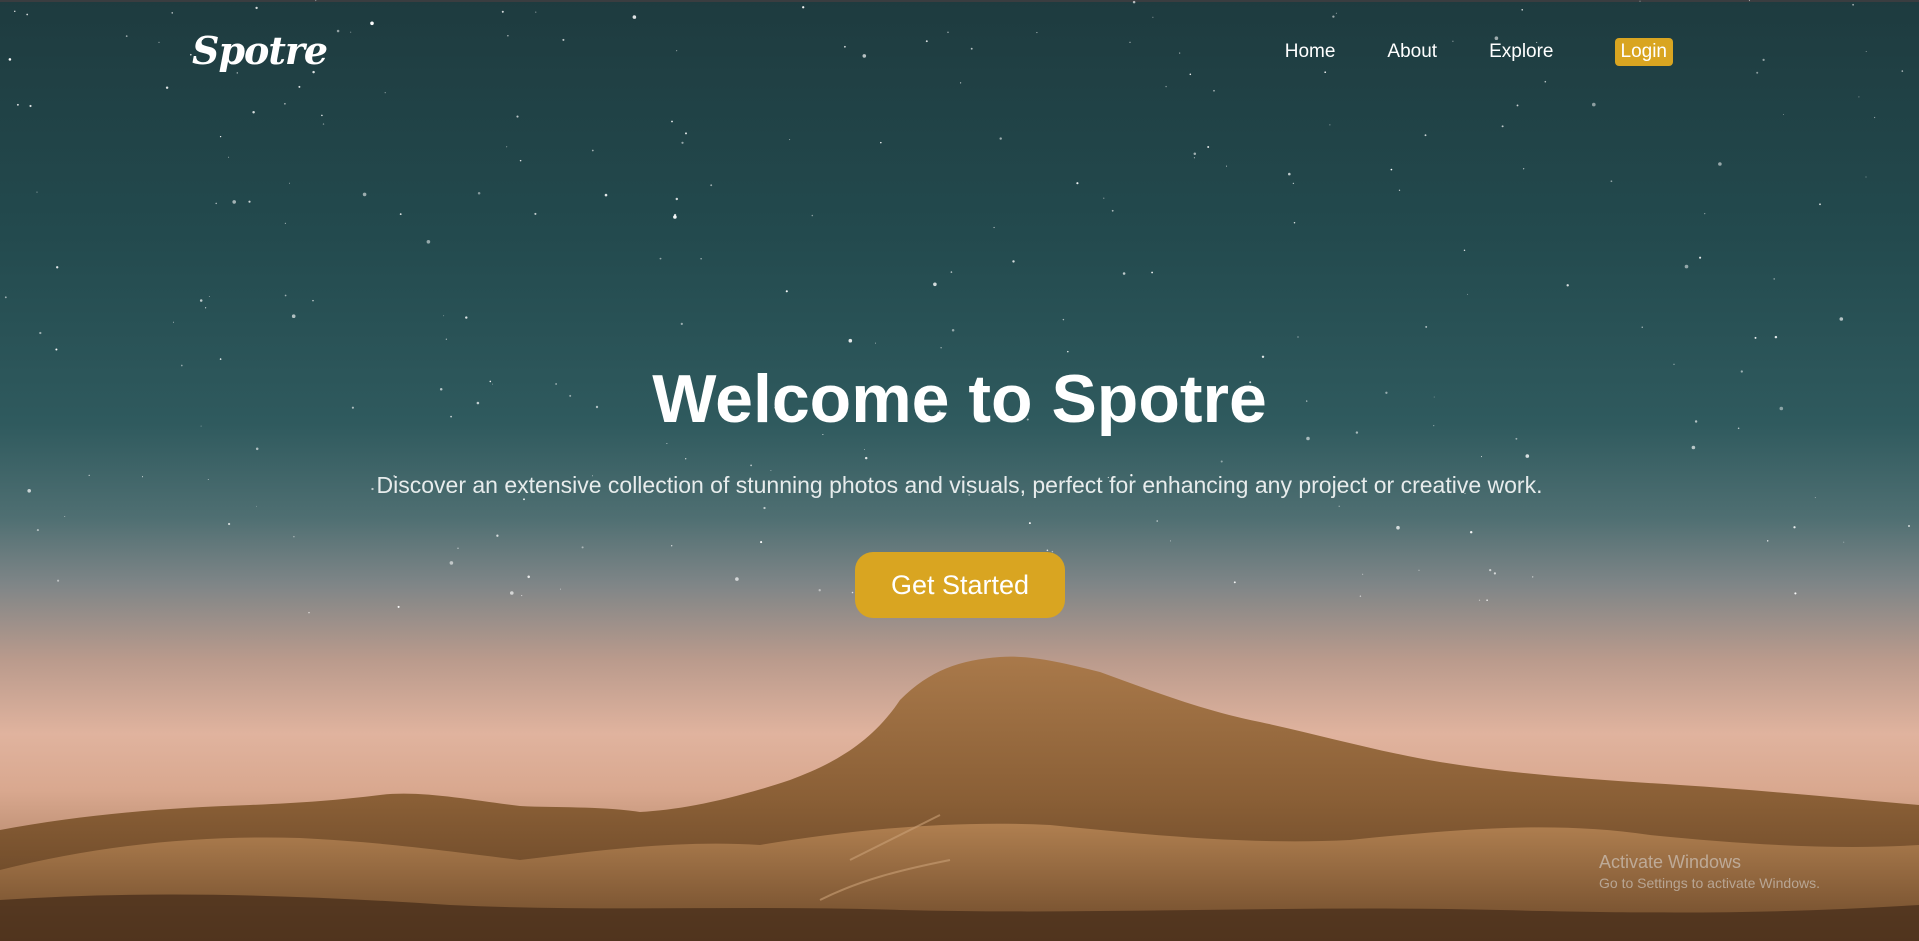  What do you see at coordinates (959, 50) in the screenshot?
I see `top-navbar: Spotre Home About Explore Login` at bounding box center [959, 50].